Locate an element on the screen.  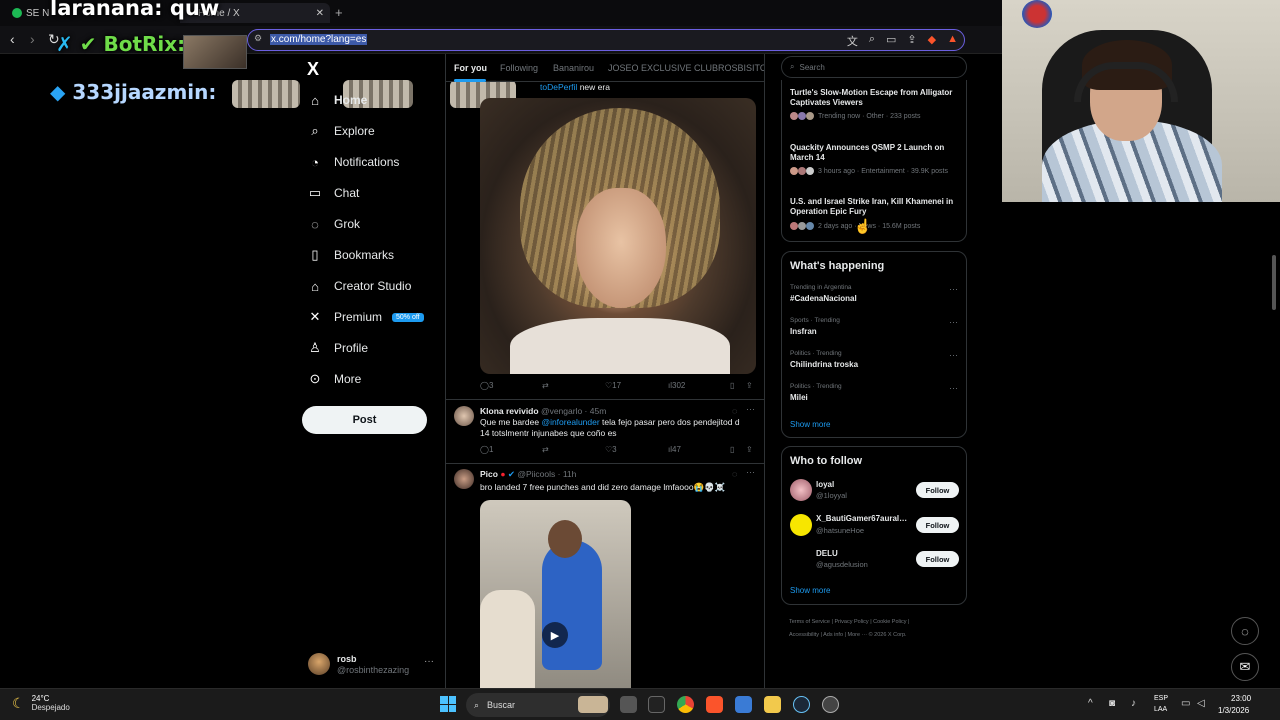
author-handle: @Piicools is located at coordinates (536, 474).